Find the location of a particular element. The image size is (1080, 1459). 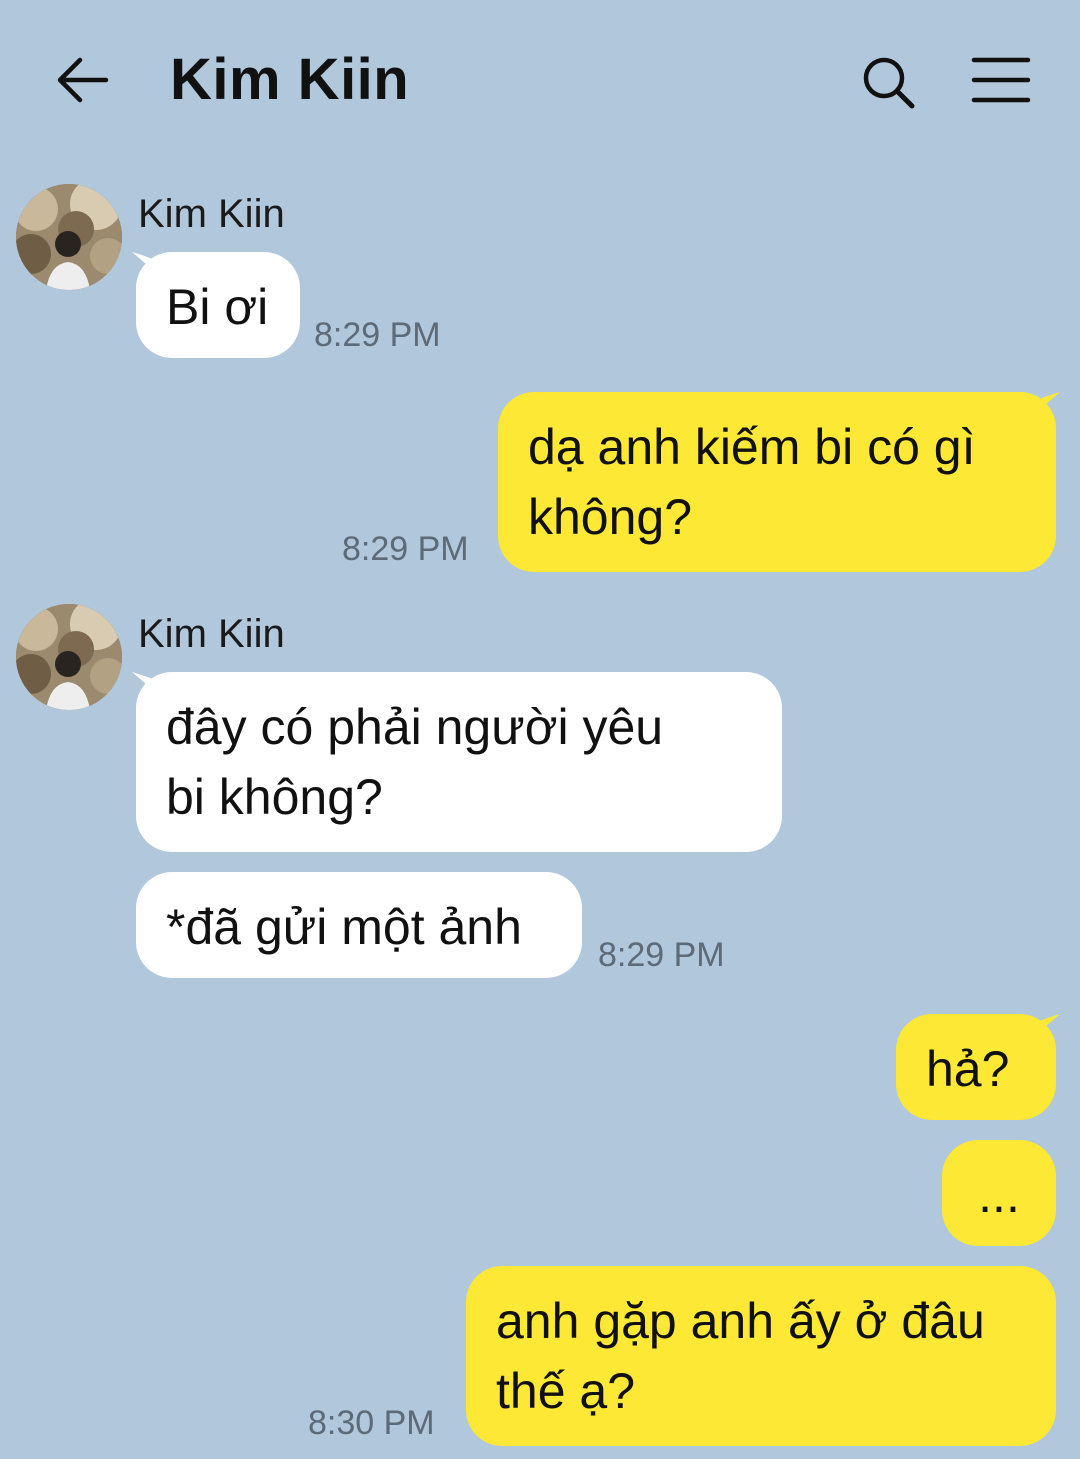

message-timestamp: 8:30 PM is located at coordinates (371, 1423).